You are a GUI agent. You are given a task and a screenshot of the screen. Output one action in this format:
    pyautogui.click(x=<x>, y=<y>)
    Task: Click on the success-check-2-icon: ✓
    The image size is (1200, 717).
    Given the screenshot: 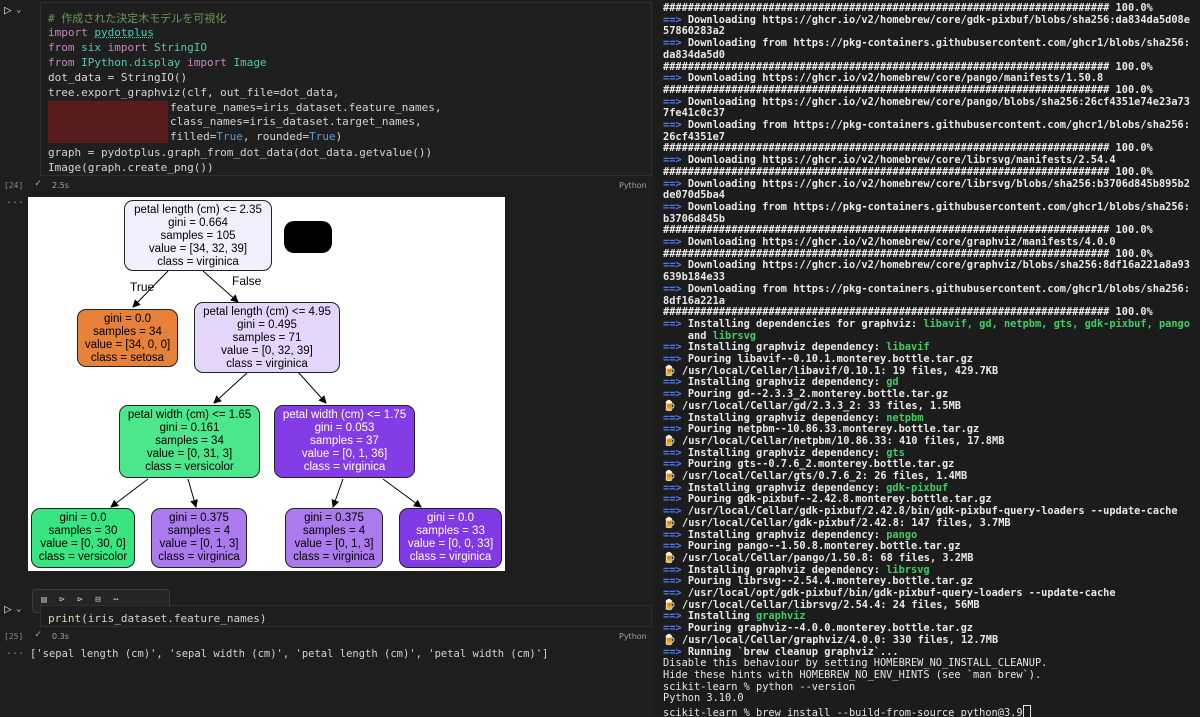 What is the action you would take?
    pyautogui.click(x=38, y=634)
    